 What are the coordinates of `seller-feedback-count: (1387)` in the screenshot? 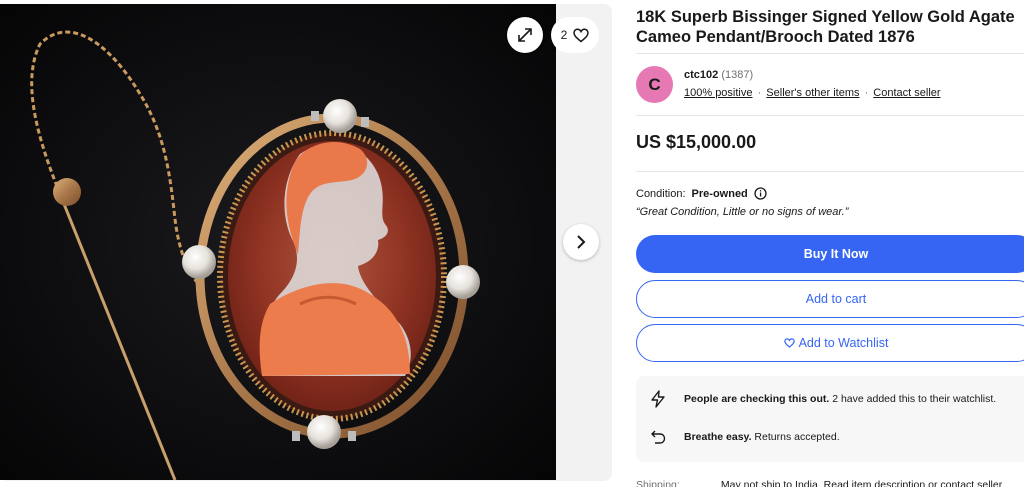 It's located at (737, 75).